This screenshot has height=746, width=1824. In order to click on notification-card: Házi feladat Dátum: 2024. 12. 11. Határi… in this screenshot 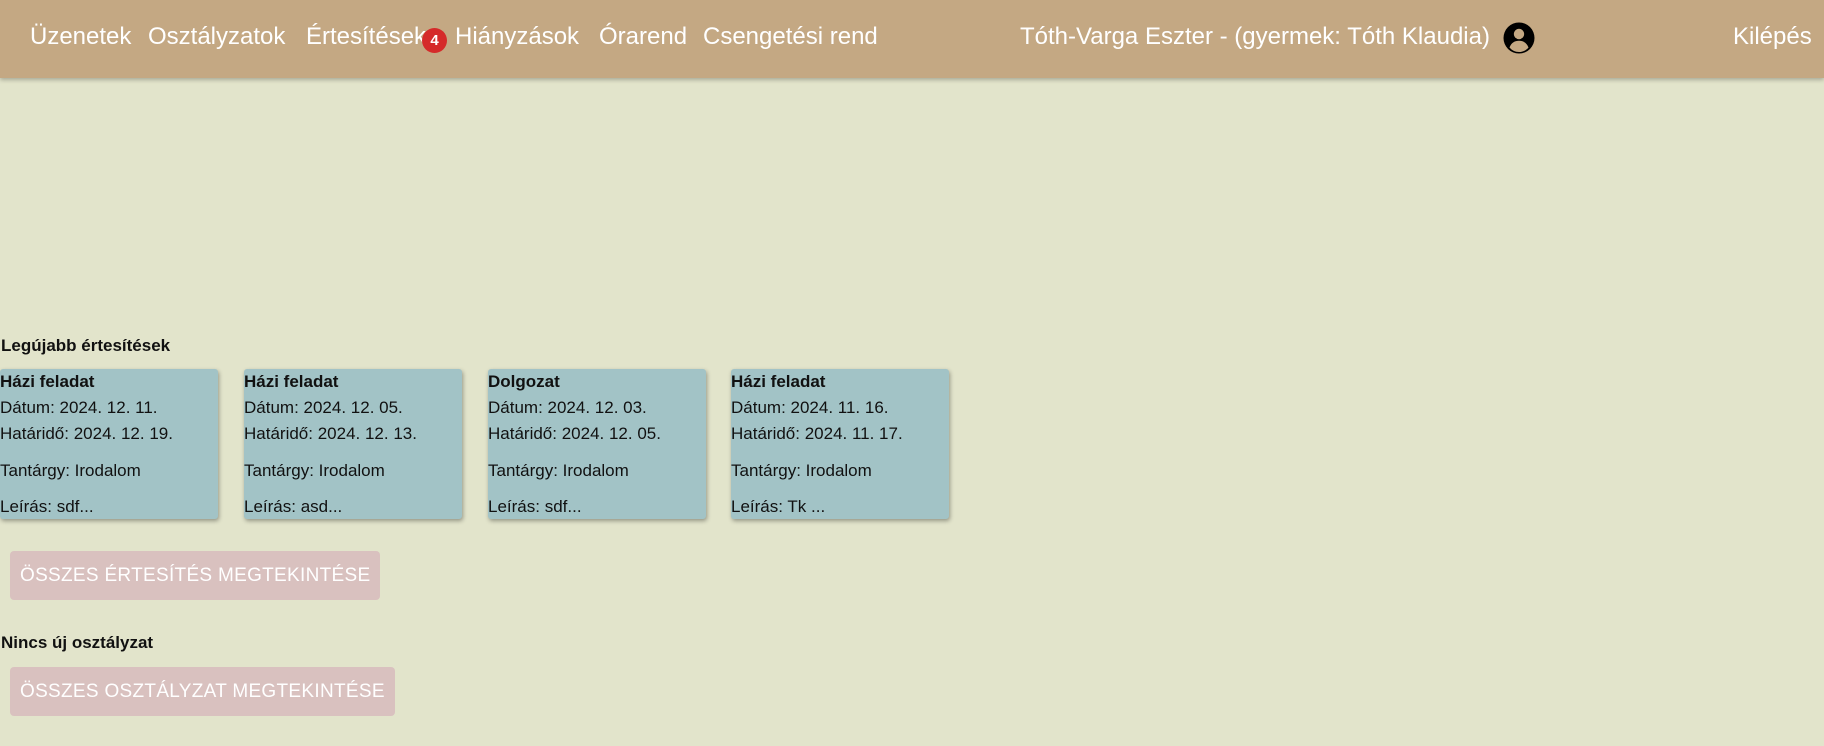, I will do `click(109, 444)`.